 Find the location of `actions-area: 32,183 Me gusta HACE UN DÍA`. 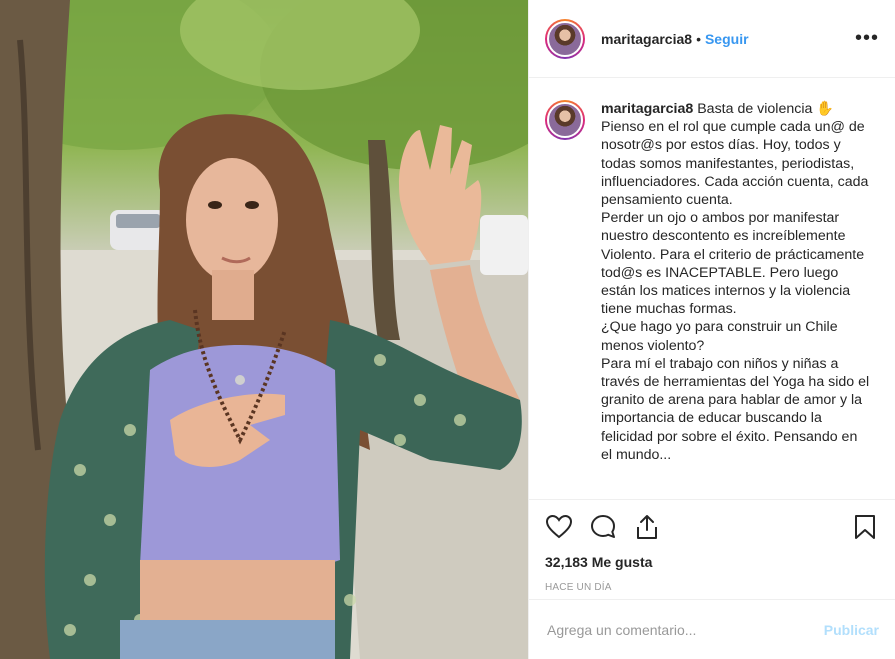

actions-area: 32,183 Me gusta HACE UN DÍA is located at coordinates (712, 549).